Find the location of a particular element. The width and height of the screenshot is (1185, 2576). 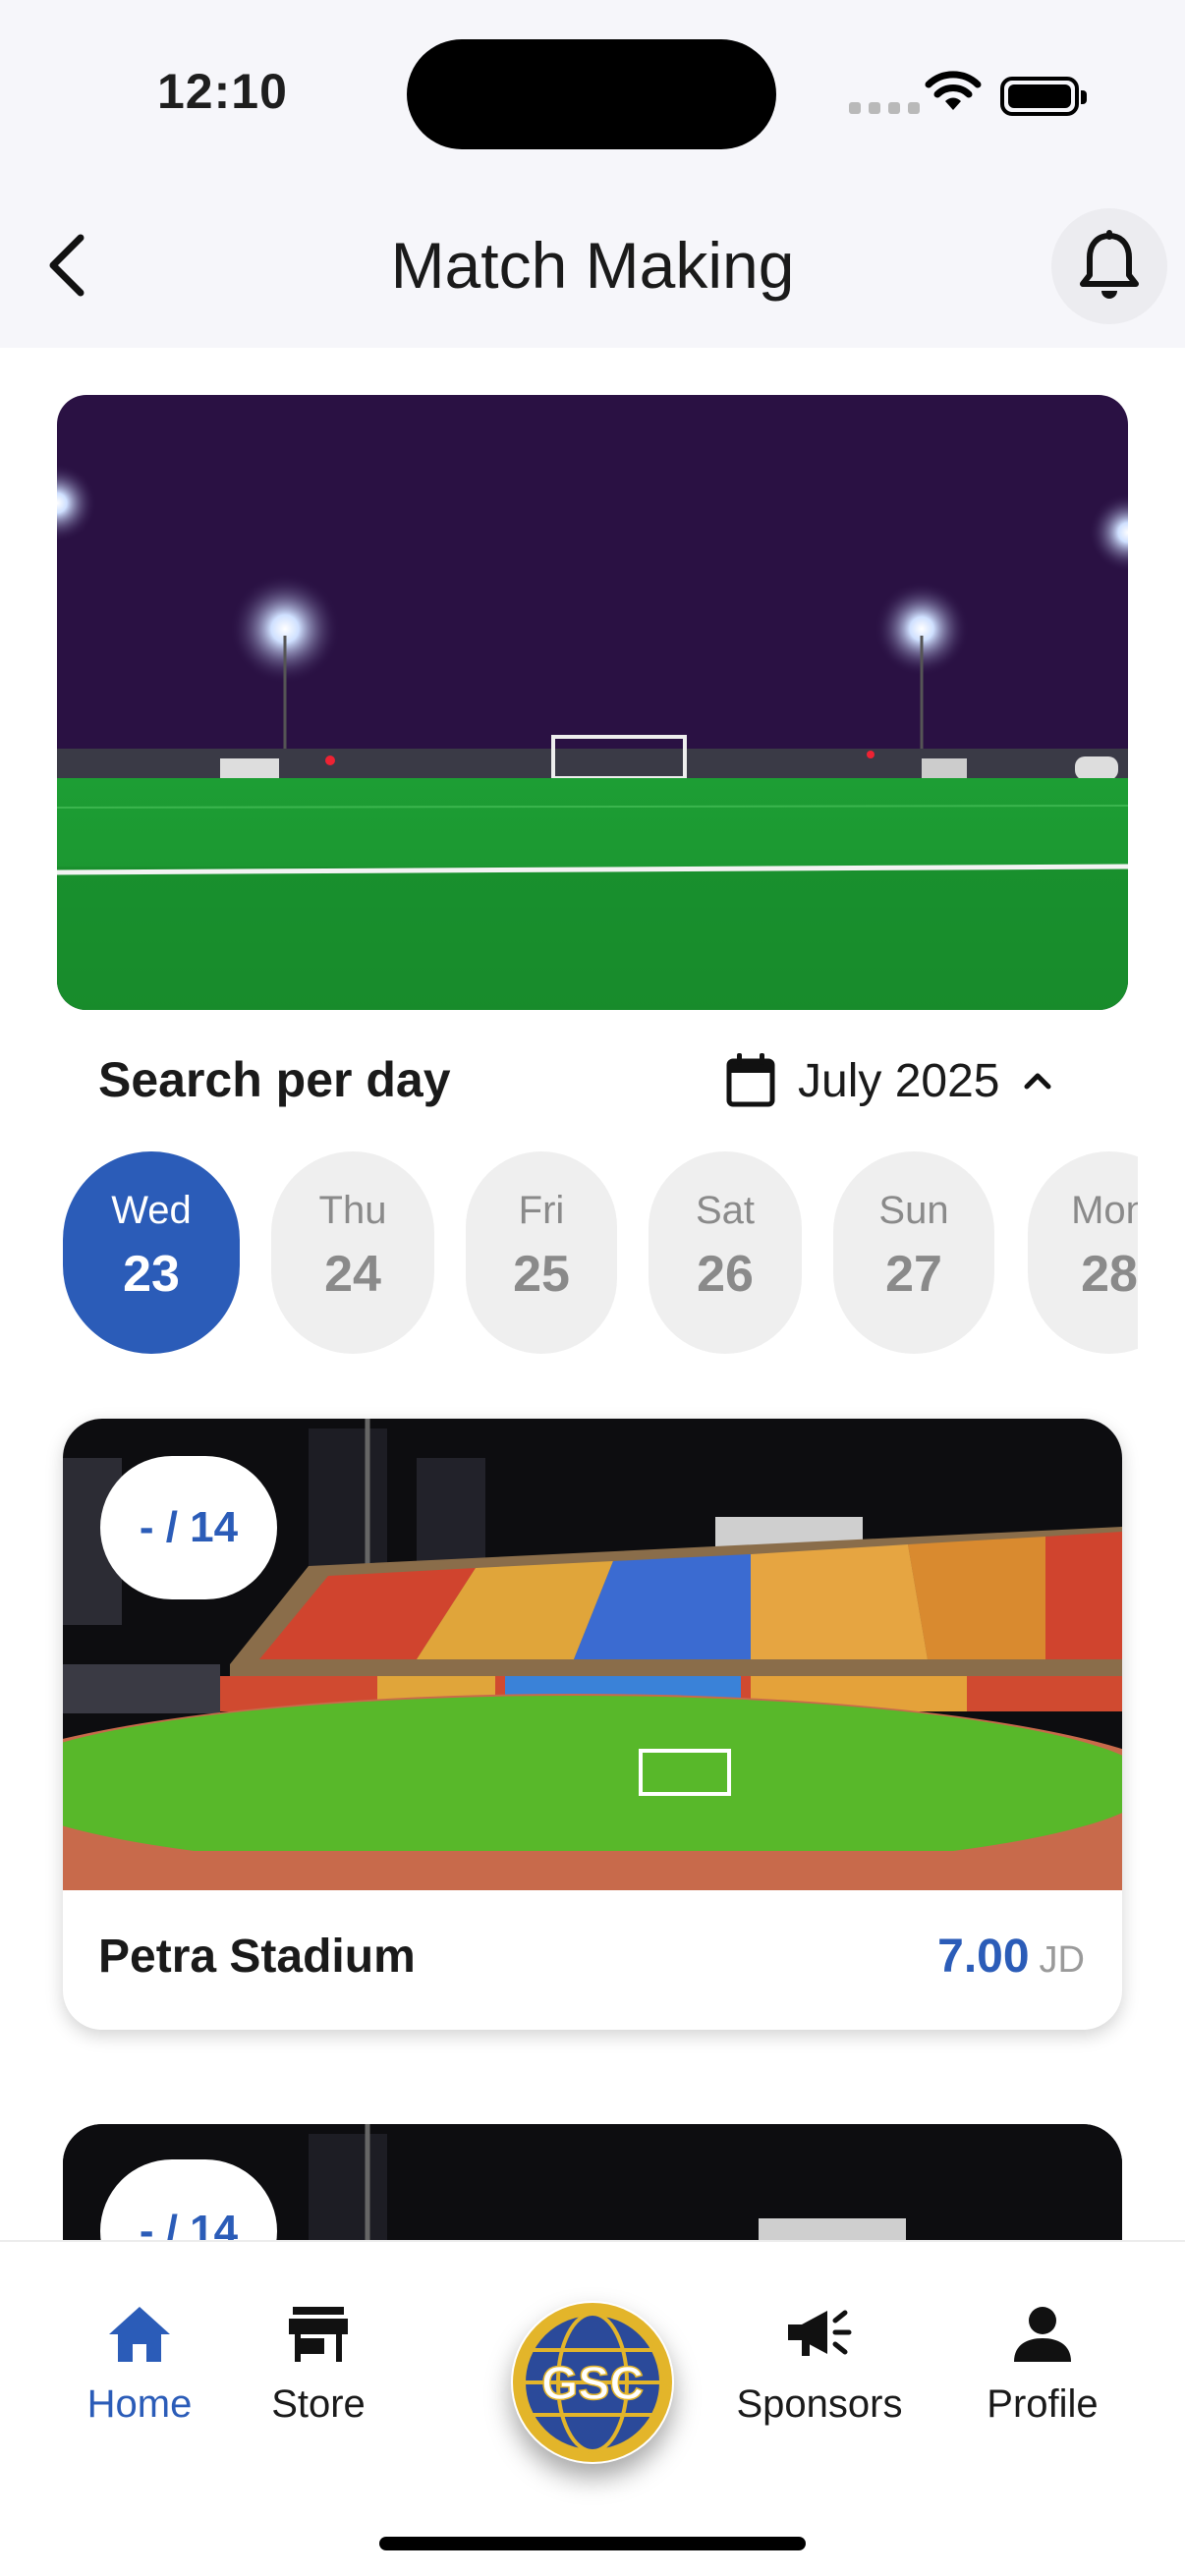

day-chip: Sat 26 is located at coordinates (726, 1252).